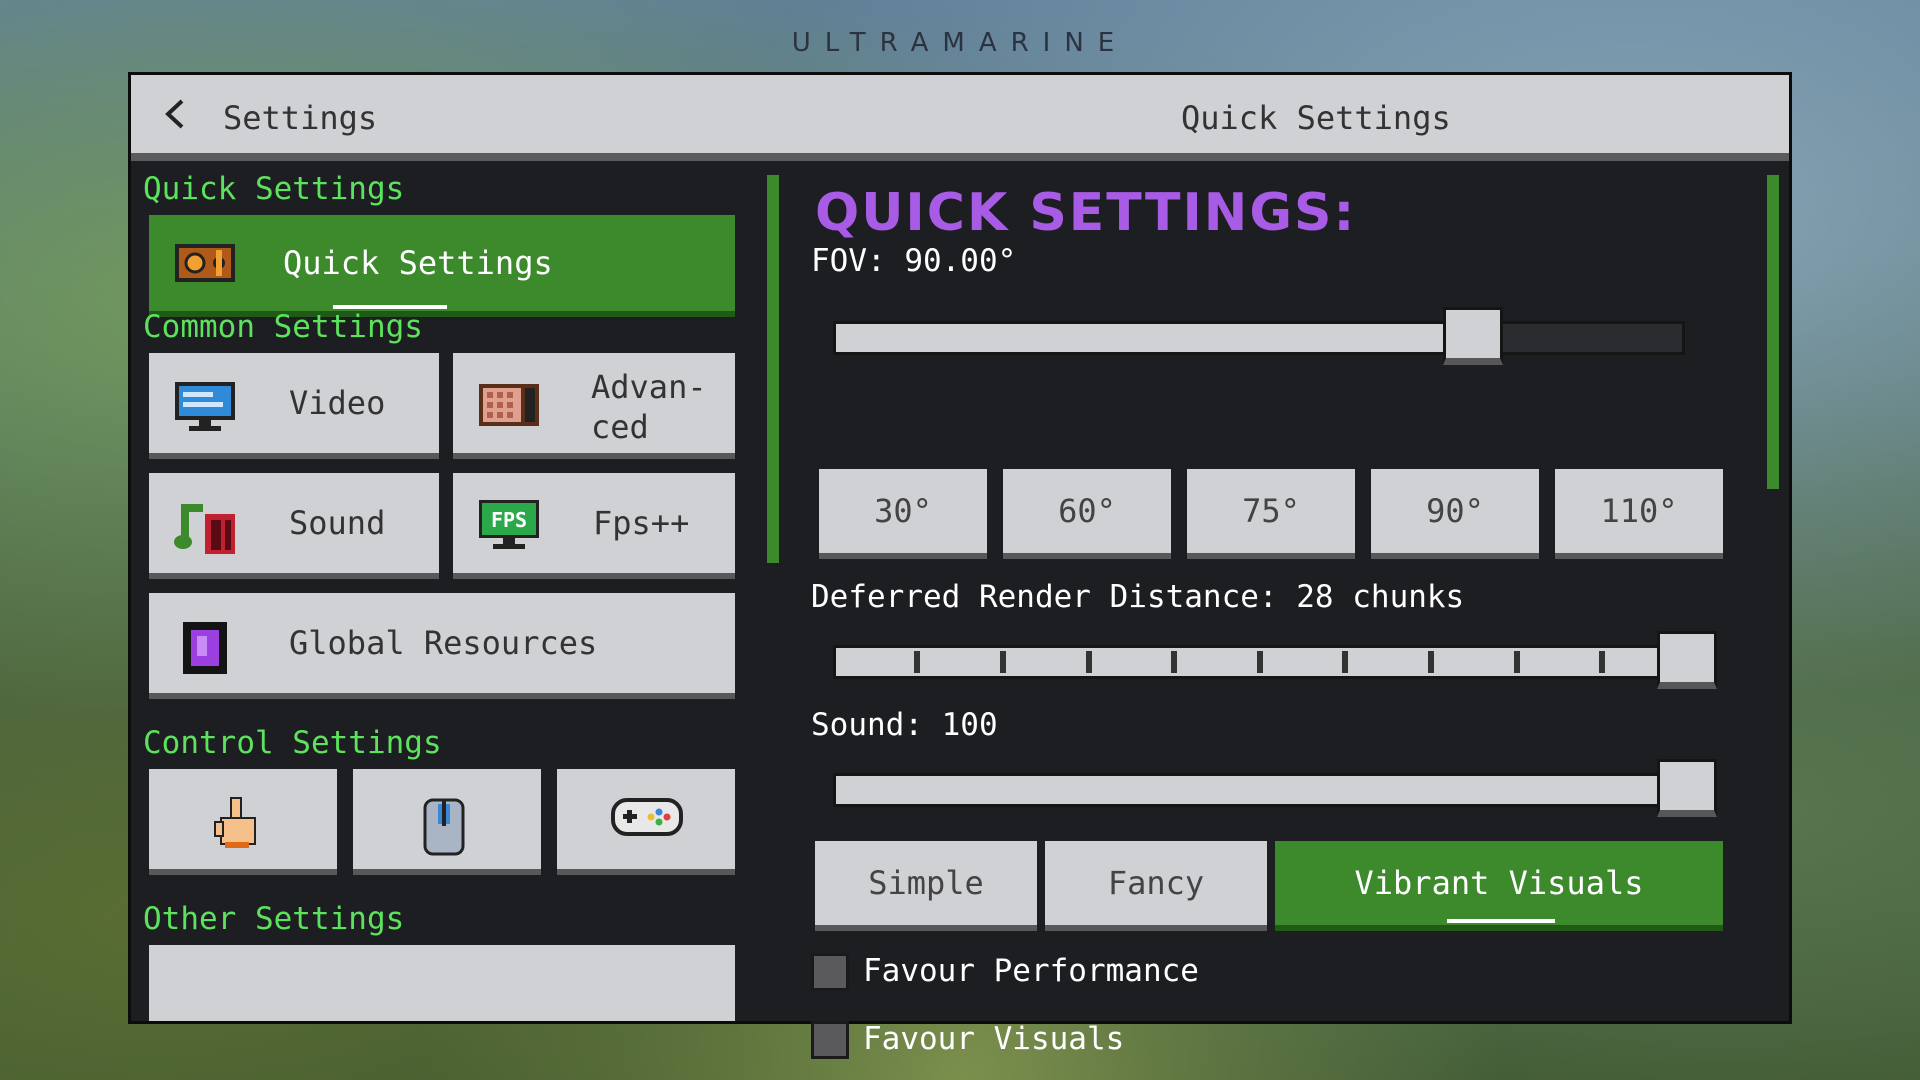 The image size is (1920, 1080). Describe the element at coordinates (1259, 338) in the screenshot. I see `fov-slider` at that location.